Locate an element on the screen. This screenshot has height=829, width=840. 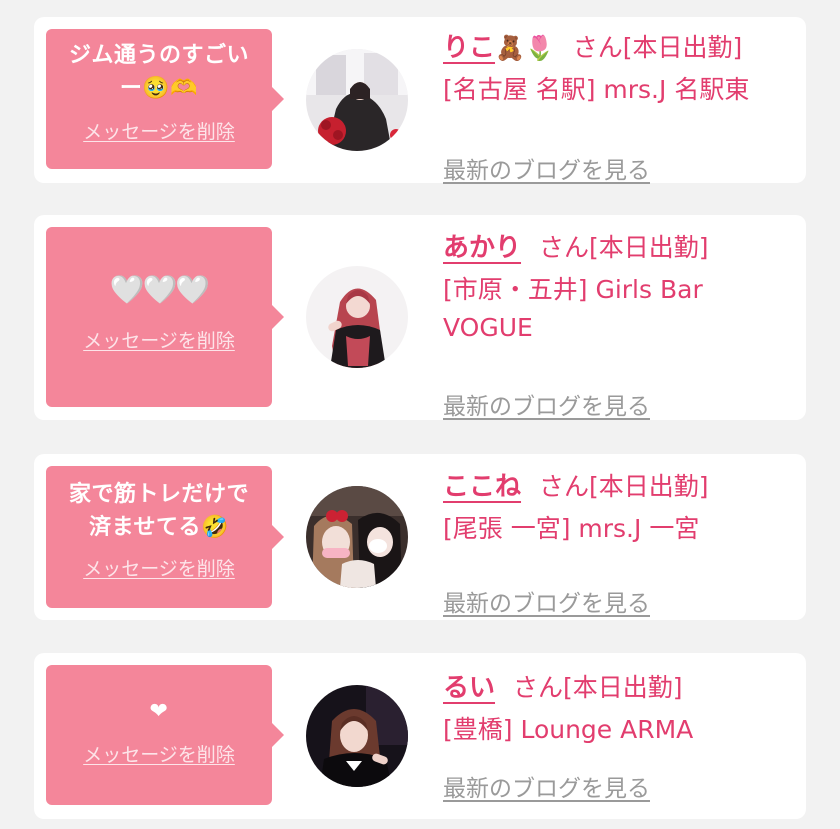
shop-name: [名古屋 名駅] mrs.J 名駅東 is located at coordinates (596, 89).